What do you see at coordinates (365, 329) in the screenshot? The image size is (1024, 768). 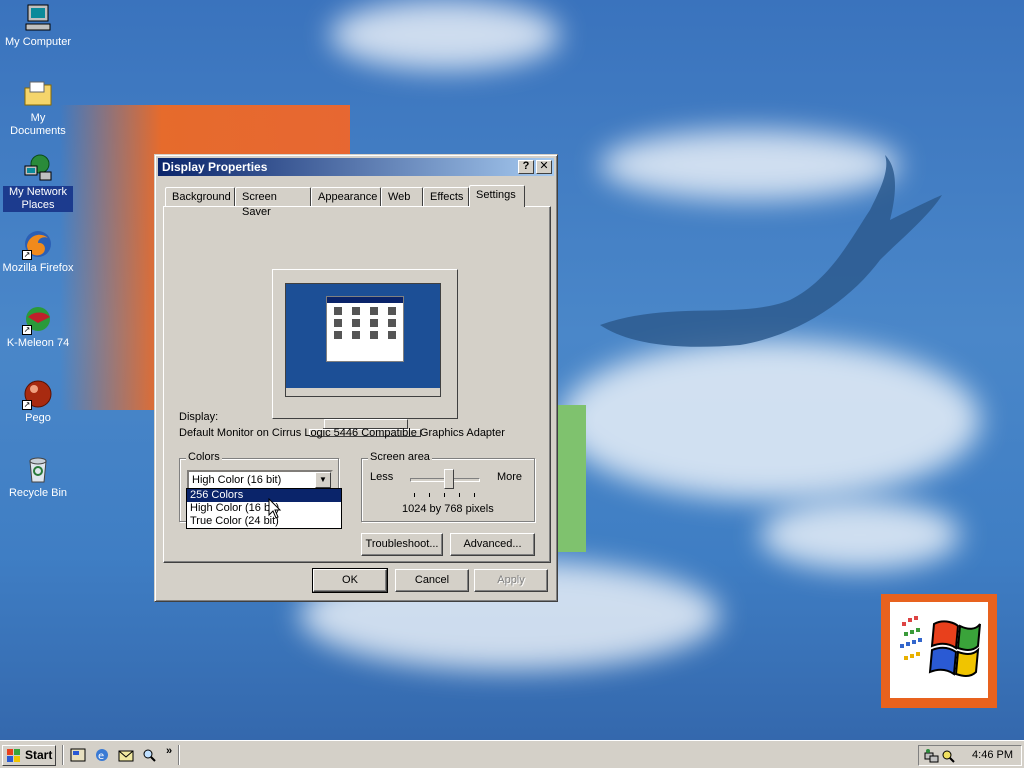 I see `mini-window` at bounding box center [365, 329].